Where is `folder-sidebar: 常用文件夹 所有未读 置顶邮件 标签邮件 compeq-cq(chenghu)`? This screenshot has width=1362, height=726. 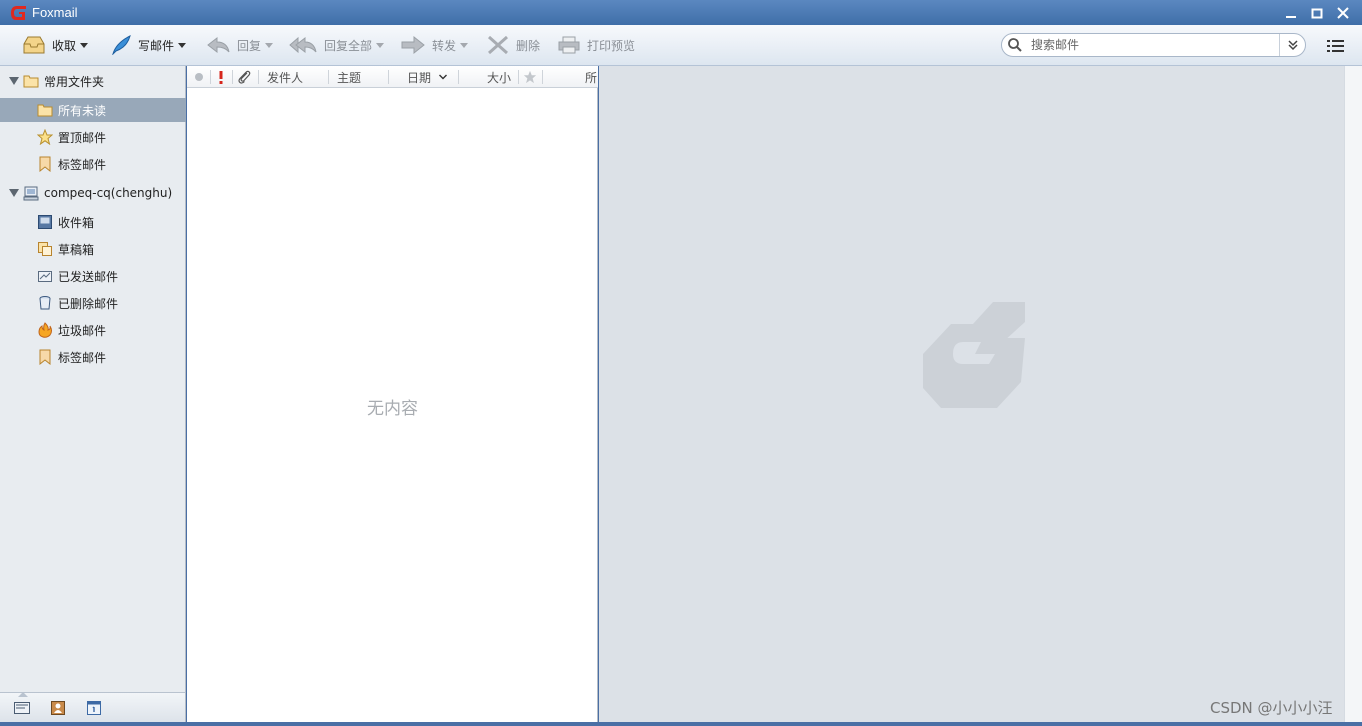 folder-sidebar: 常用文件夹 所有未读 置顶邮件 标签邮件 compeq-cq(chenghu) is located at coordinates (93, 379).